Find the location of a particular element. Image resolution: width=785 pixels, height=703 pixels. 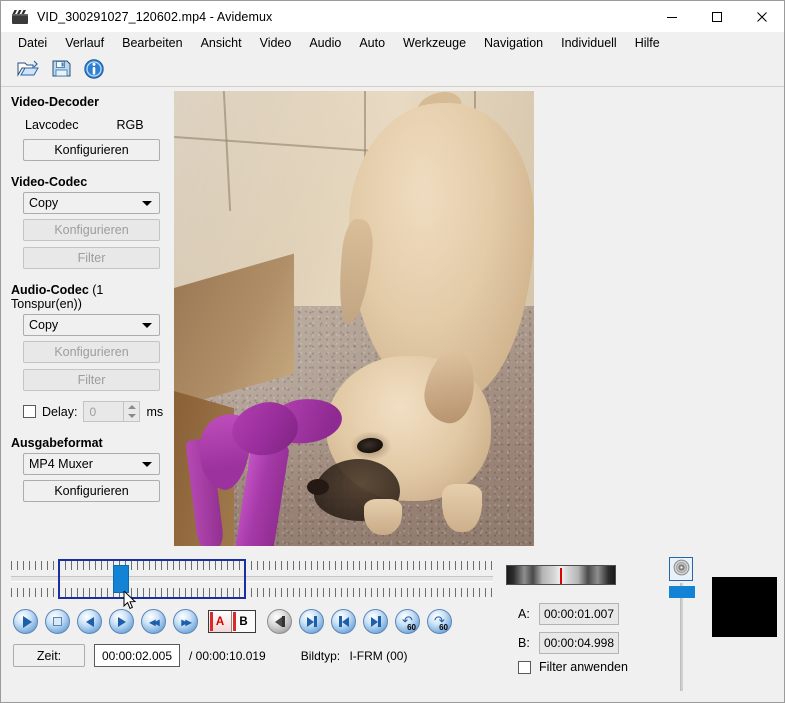

marker-b-value-field: 00:00:04.998 is located at coordinates (579, 643).